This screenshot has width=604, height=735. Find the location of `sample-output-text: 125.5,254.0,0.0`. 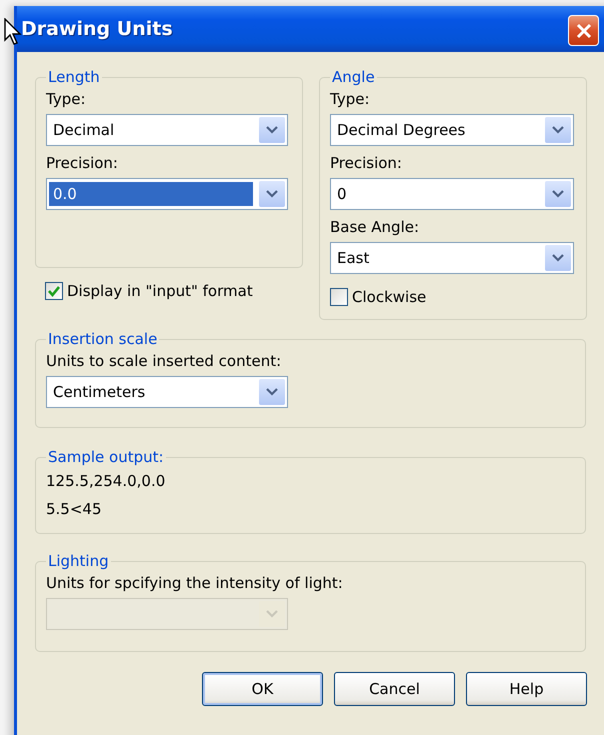

sample-output-text: 125.5,254.0,0.0 is located at coordinates (106, 481).